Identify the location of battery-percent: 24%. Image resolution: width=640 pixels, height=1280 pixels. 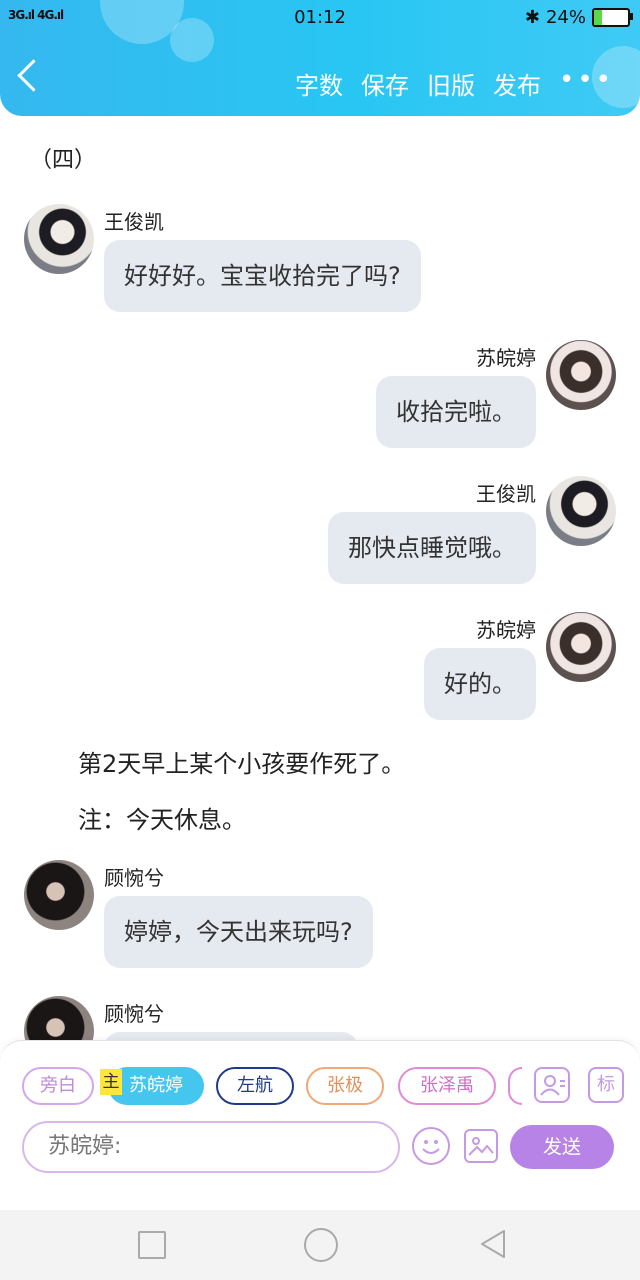
(565, 17).